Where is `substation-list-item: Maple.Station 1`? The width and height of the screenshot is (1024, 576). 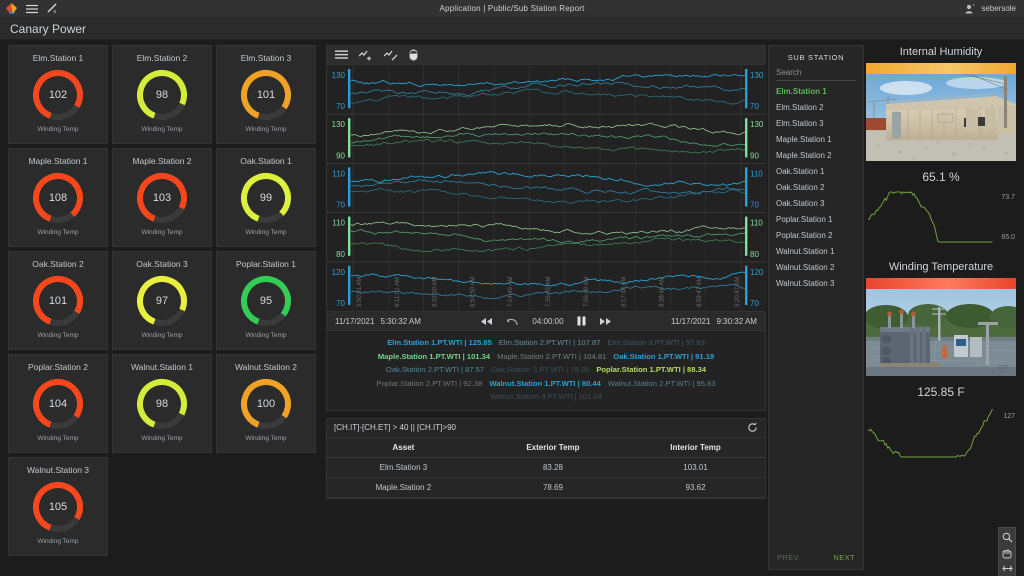
substation-list-item: Maple.Station 1 is located at coordinates (816, 139).